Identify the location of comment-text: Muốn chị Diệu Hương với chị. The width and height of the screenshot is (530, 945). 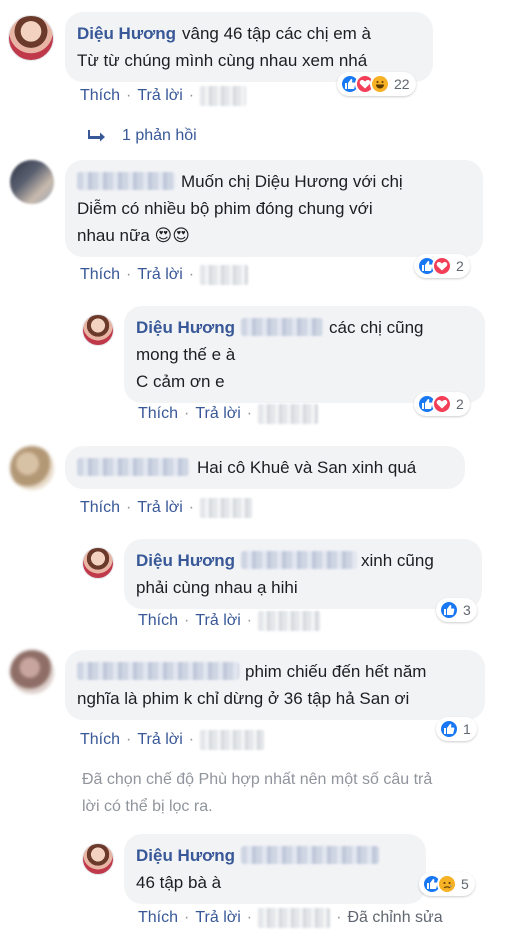
(292, 181).